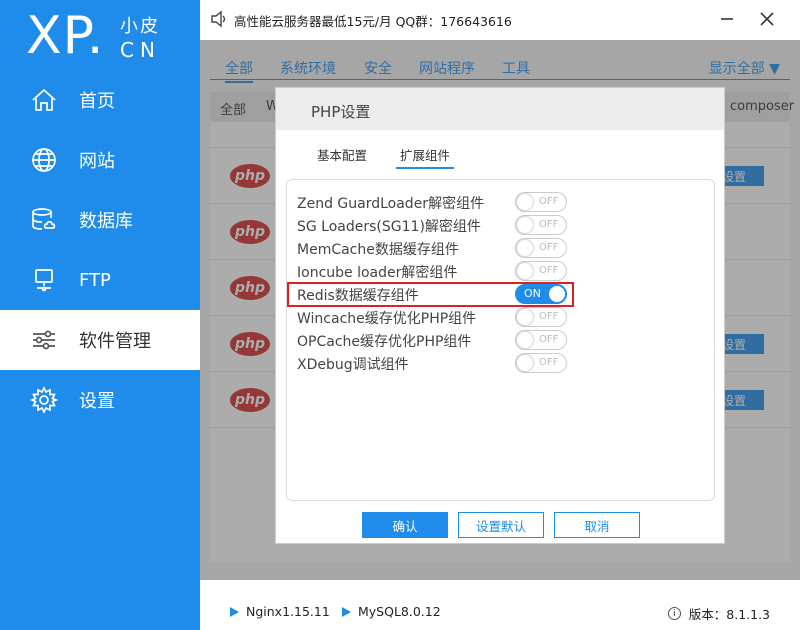 This screenshot has width=800, height=630. Describe the element at coordinates (727, 19) in the screenshot. I see `minimize-icon` at that location.